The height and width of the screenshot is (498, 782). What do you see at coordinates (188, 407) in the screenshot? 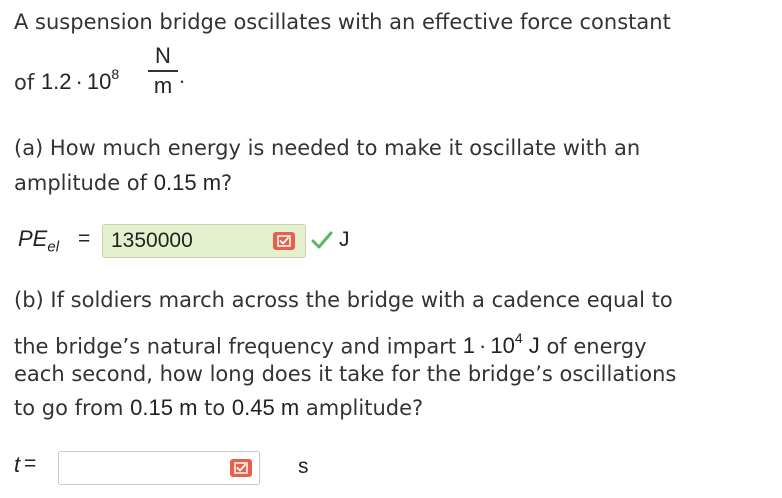
I see `from-amplitude-unit: m` at bounding box center [188, 407].